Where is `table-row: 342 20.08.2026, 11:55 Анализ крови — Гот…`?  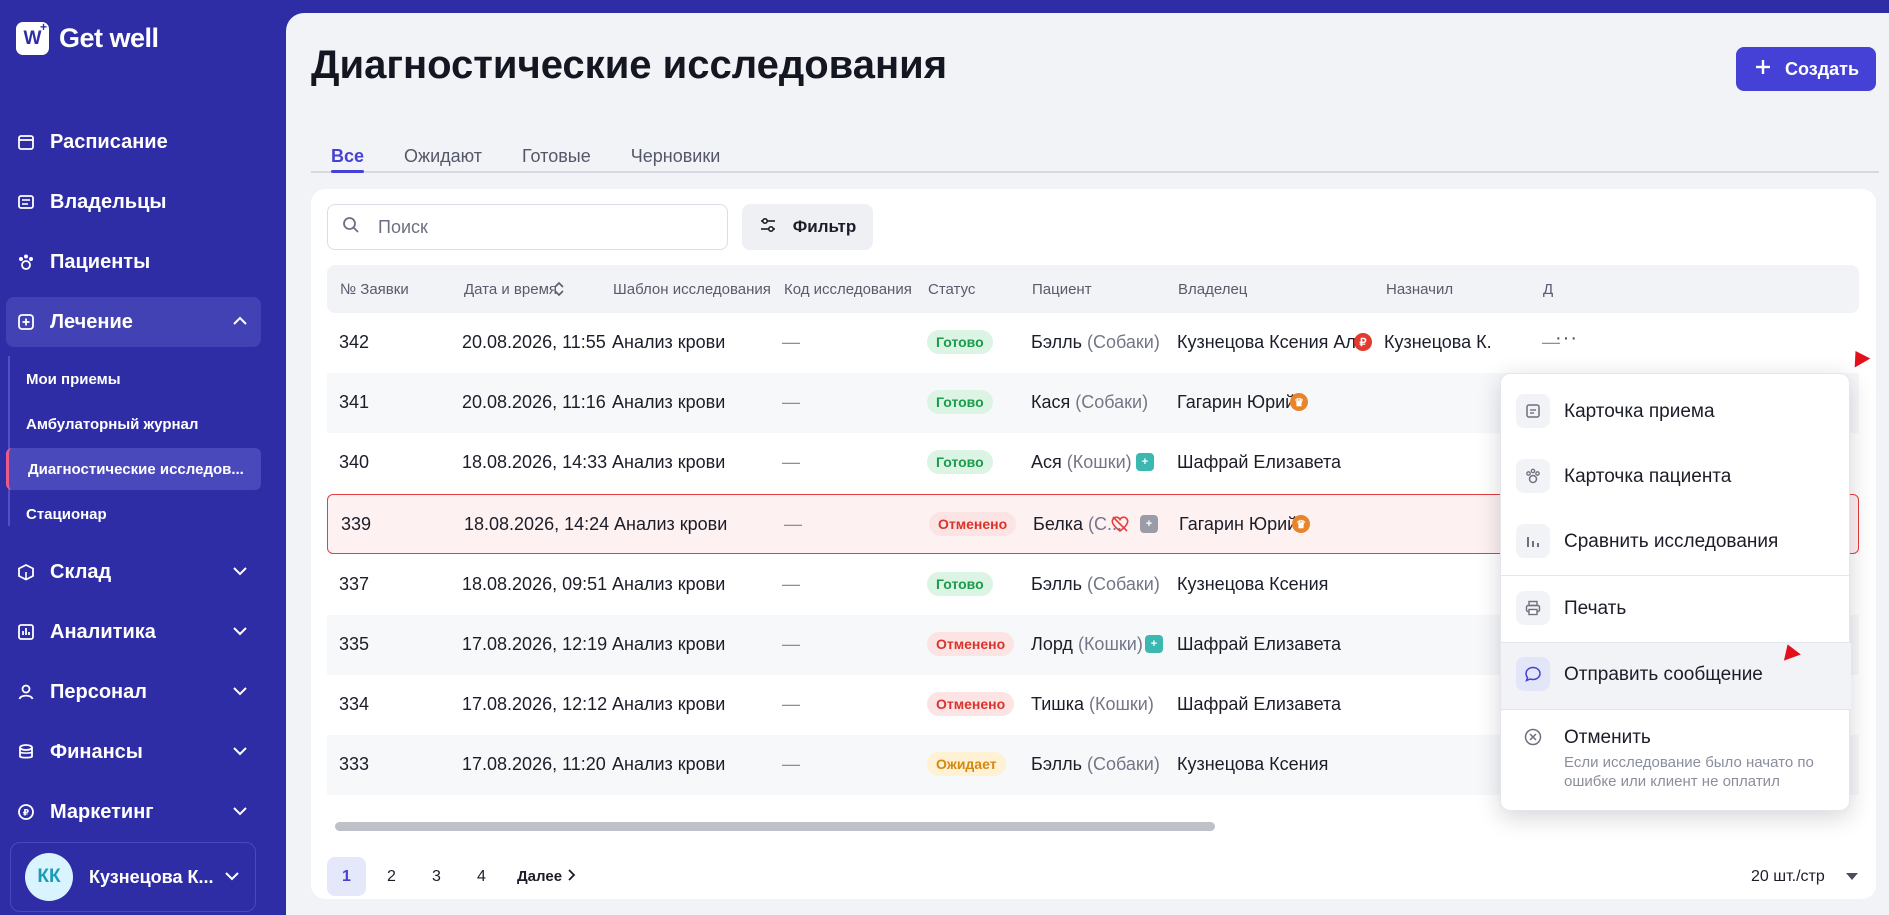 table-row: 342 20.08.2026, 11:55 Анализ крови — Гот… is located at coordinates (1093, 343).